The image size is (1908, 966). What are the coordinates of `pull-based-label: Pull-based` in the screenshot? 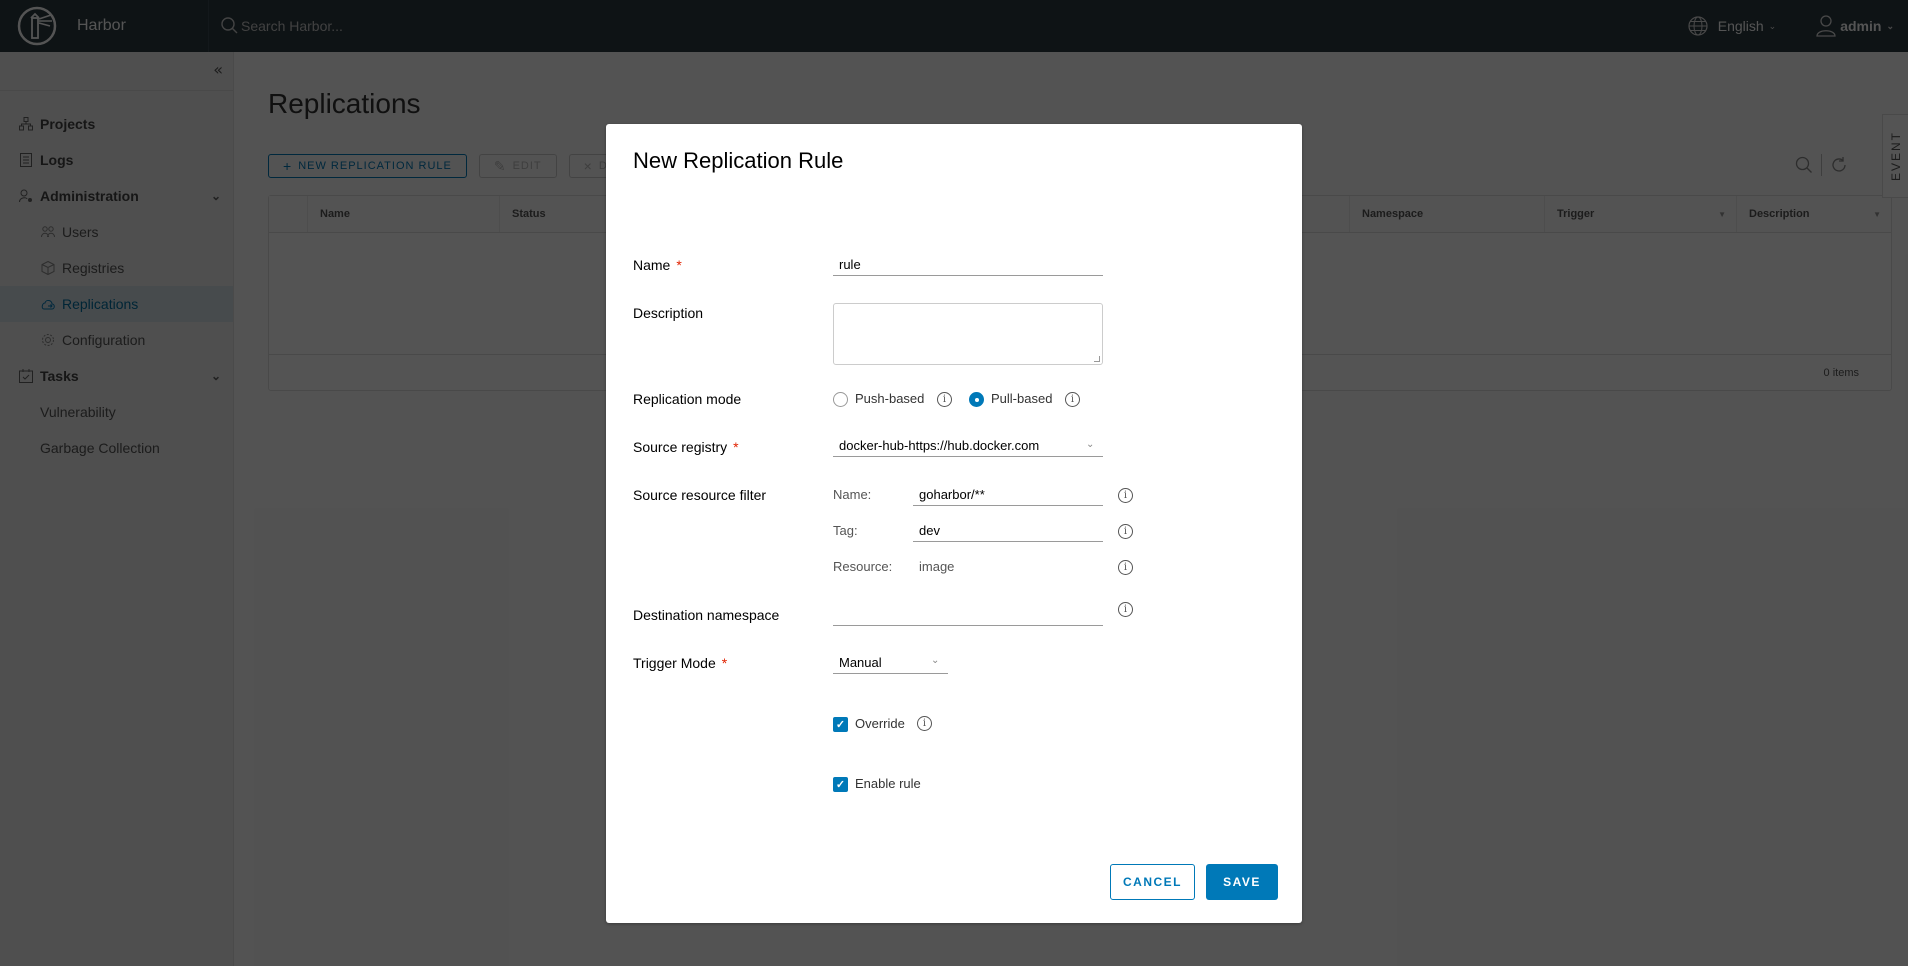 It's located at (1022, 398).